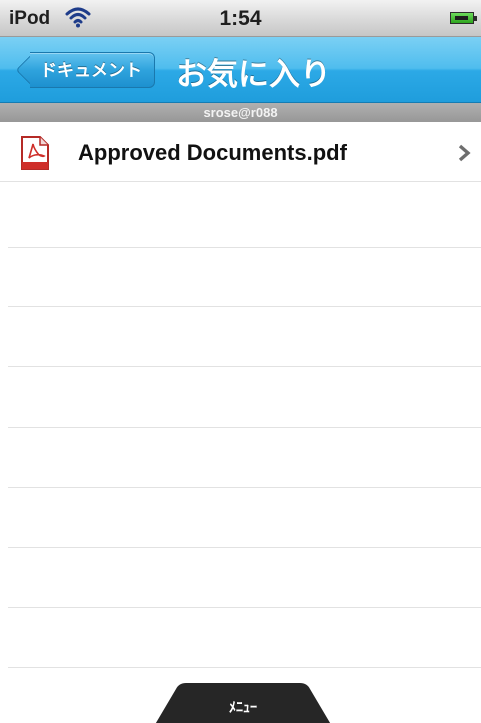  Describe the element at coordinates (463, 18) in the screenshot. I see `battery-charging-icon` at that location.